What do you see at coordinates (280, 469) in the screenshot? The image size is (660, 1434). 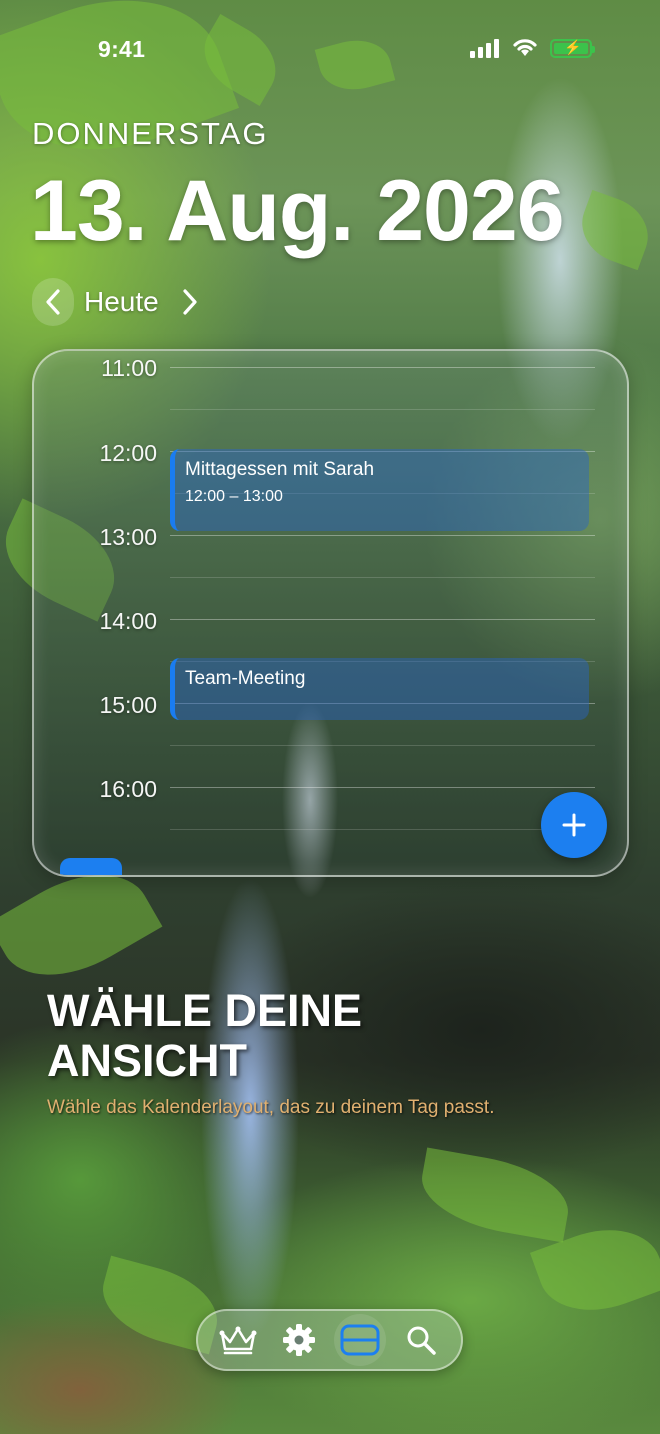 I see `event-title: Mittagessen mit Sarah` at bounding box center [280, 469].